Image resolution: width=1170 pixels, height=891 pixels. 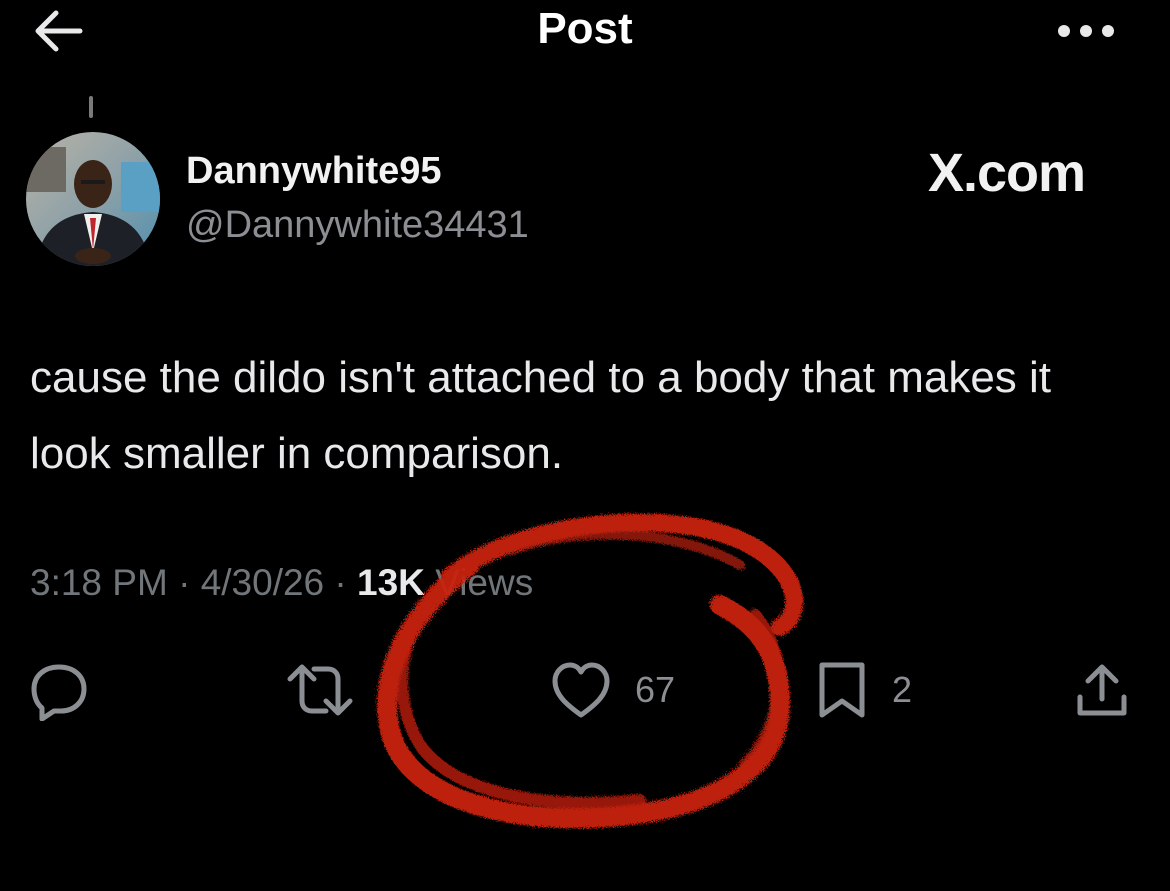 I want to click on share-button, so click(x=1102, y=690).